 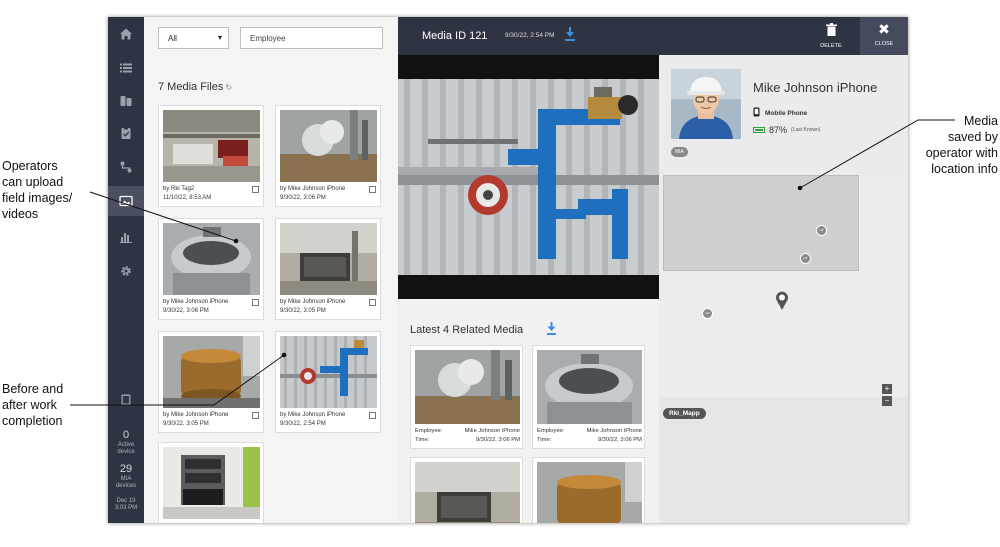 I want to click on bar-chart-icon, so click(x=126, y=237).